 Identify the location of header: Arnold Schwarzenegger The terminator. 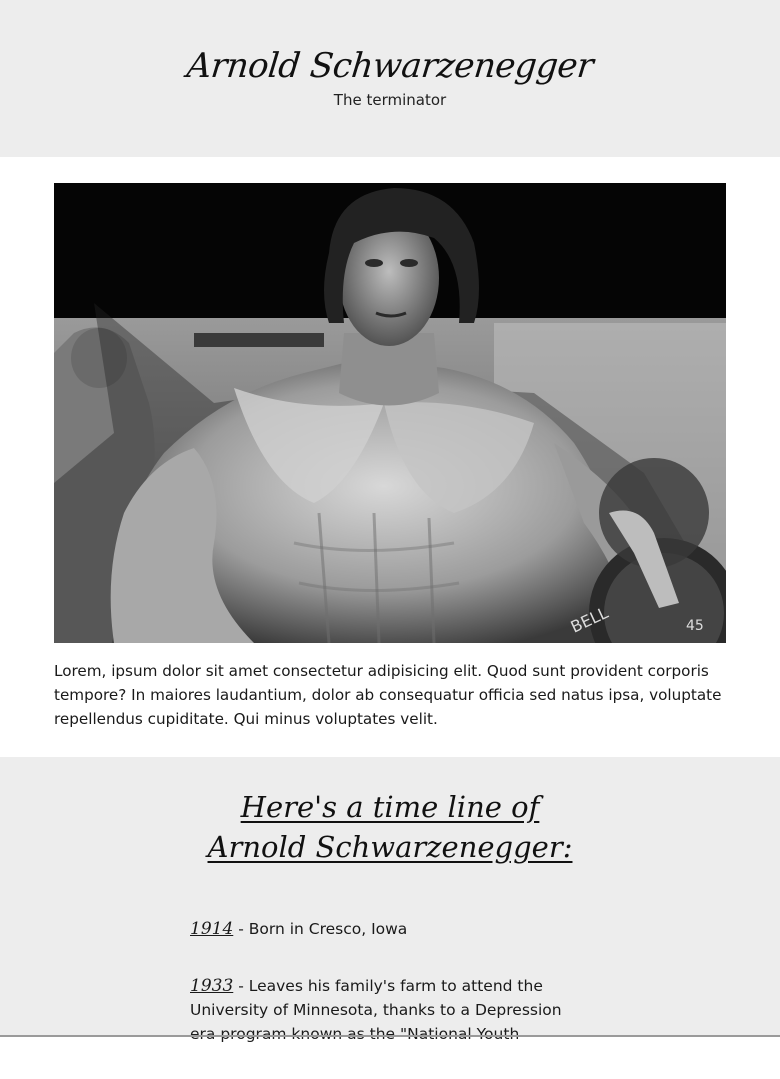
(390, 78).